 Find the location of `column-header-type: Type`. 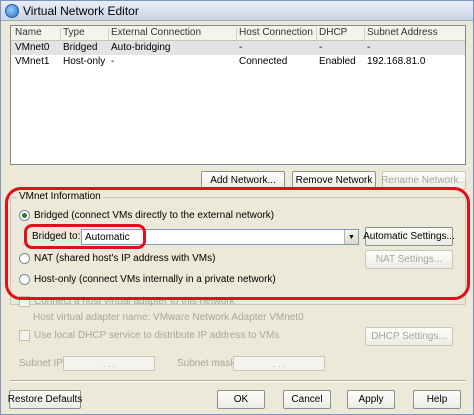

column-header-type: Type is located at coordinates (85, 33).